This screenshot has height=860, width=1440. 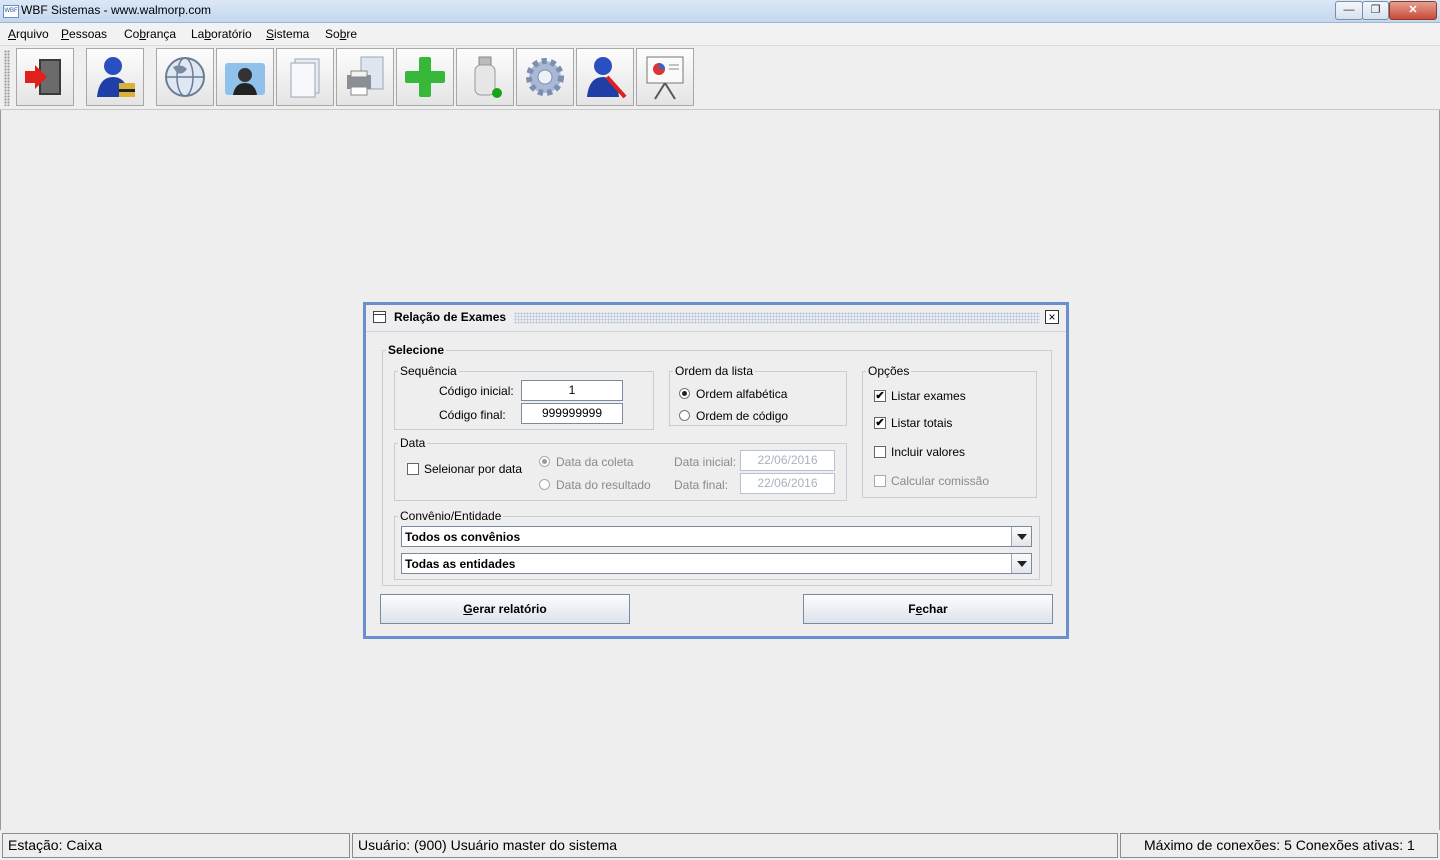 I want to click on listar-exames-label: Listar exames, so click(x=928, y=396).